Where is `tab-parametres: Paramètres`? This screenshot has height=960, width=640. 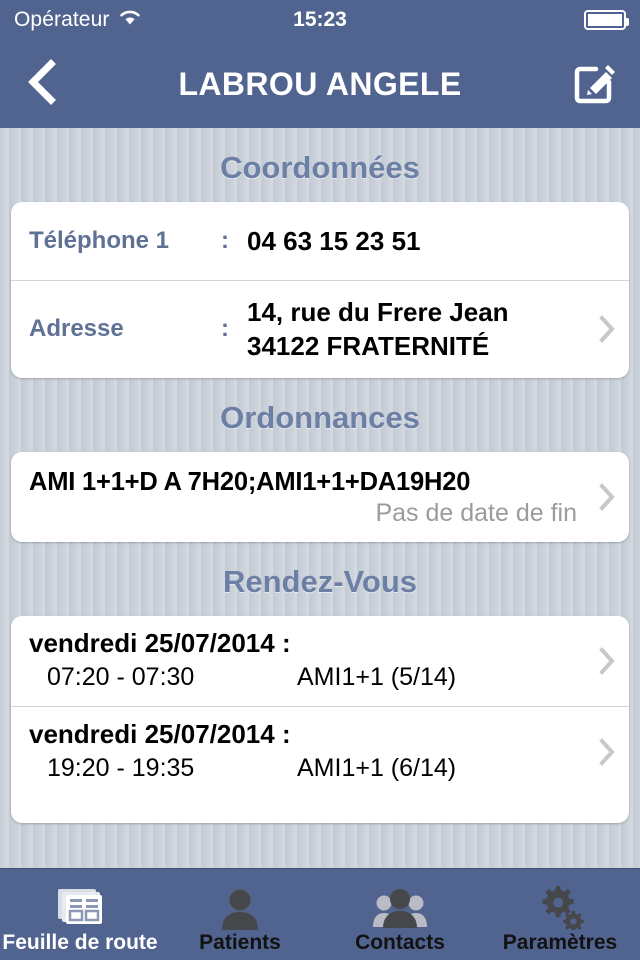
tab-parametres: Paramètres is located at coordinates (560, 914).